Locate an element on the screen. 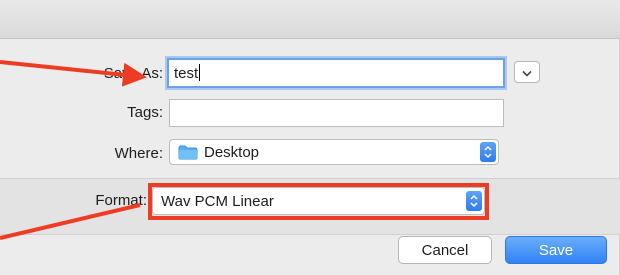 This screenshot has height=275, width=620. format-label: Format: is located at coordinates (121, 200).